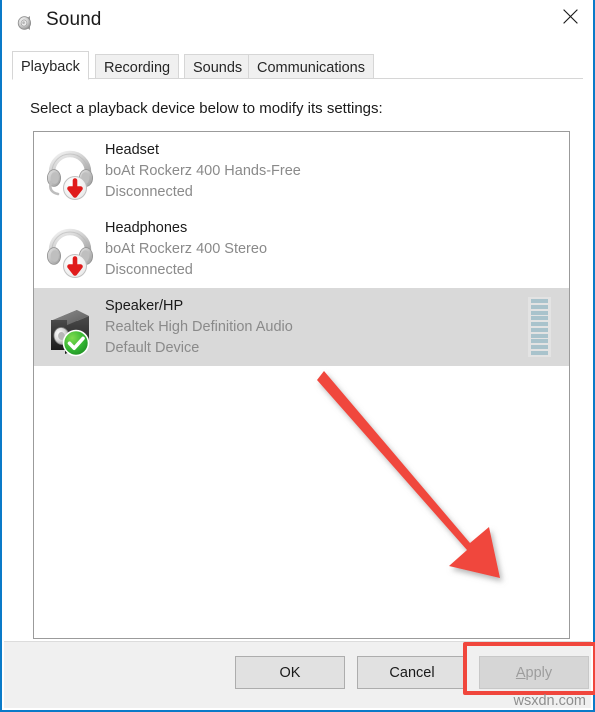 The image size is (595, 712). I want to click on ok-button-label: OK, so click(290, 672).